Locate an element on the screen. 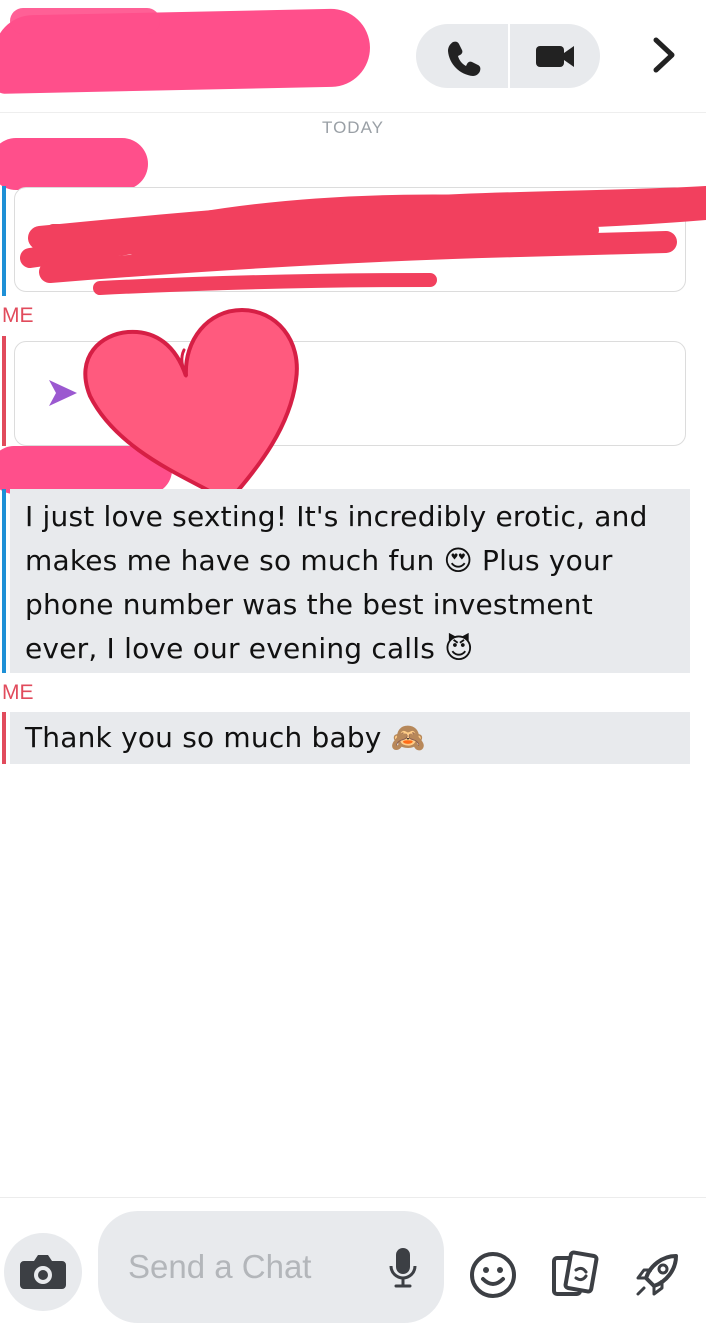 Image resolution: width=706 pixels, height=1336 pixels. phone-icon is located at coordinates (464, 58).